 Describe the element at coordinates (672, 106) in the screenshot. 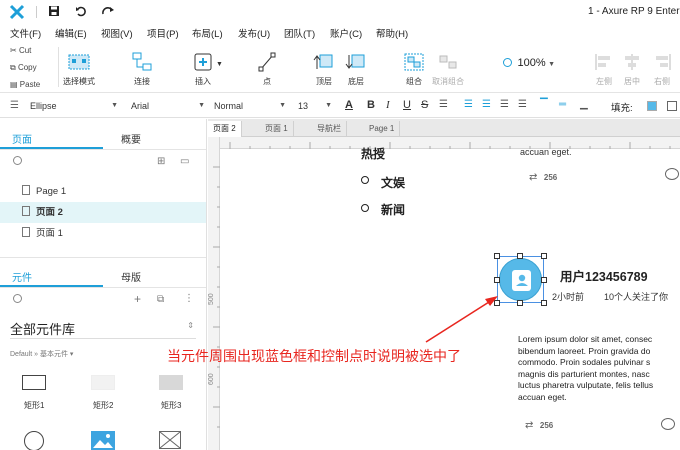

I see `border-color-swatch` at that location.